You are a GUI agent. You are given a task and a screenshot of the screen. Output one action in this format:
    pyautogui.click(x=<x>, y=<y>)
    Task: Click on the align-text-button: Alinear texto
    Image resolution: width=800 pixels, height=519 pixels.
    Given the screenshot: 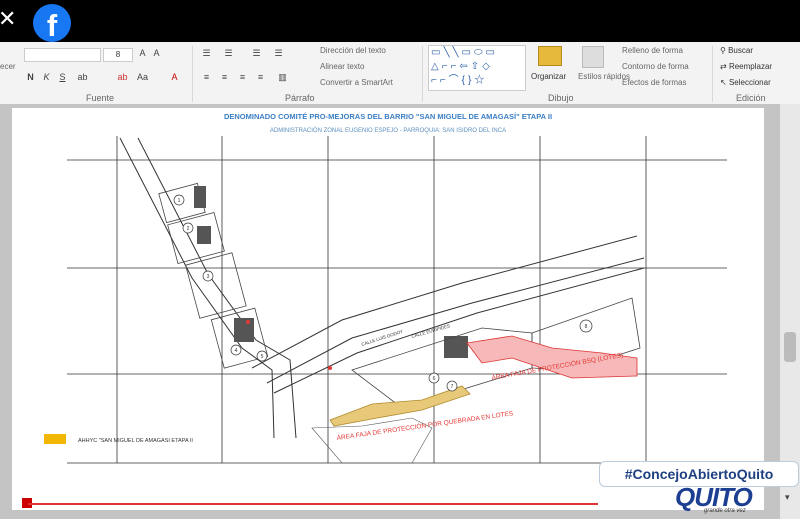 What is the action you would take?
    pyautogui.click(x=342, y=66)
    